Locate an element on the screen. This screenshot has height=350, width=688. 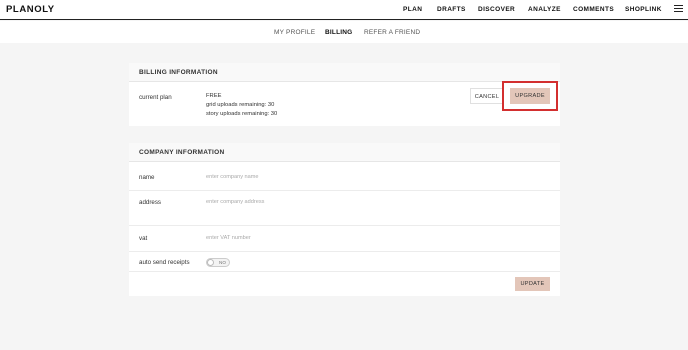
account-subnav: MY PROFILE BILLING REFER A FRIEND is located at coordinates (344, 32).